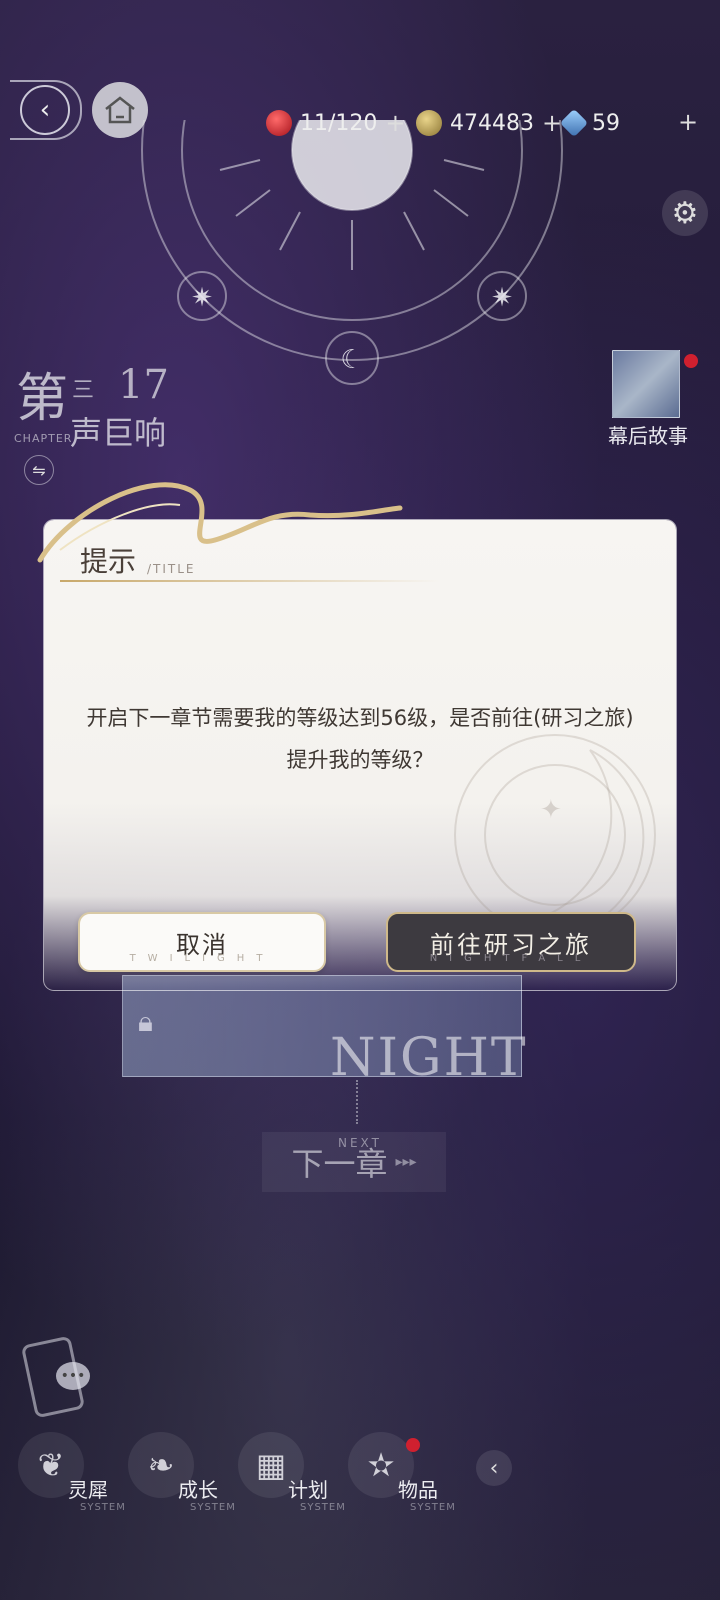  What do you see at coordinates (606, 123) in the screenshot?
I see `diamond-value: 59` at bounding box center [606, 123].